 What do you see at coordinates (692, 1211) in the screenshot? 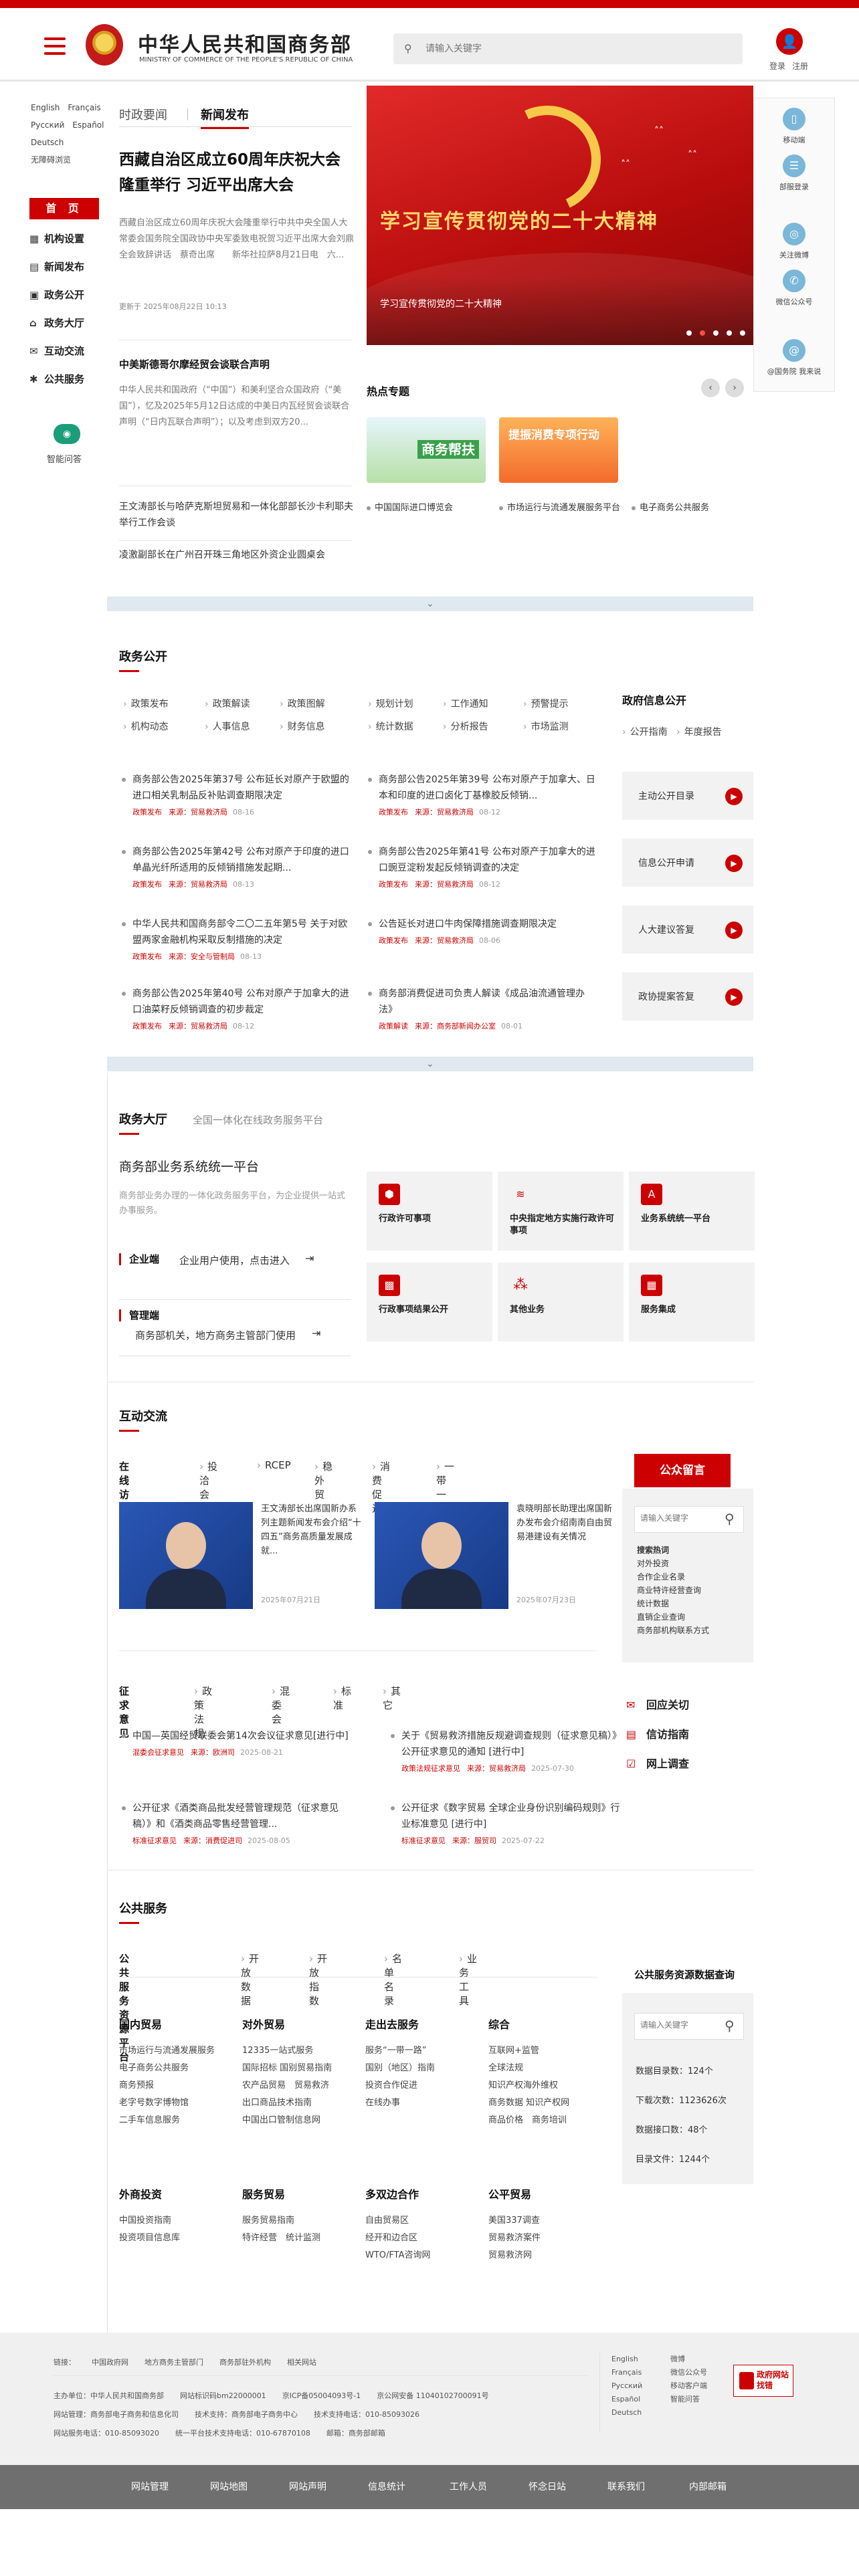
I see `tile-unified-platform: A 业务系统统一平台` at bounding box center [692, 1211].